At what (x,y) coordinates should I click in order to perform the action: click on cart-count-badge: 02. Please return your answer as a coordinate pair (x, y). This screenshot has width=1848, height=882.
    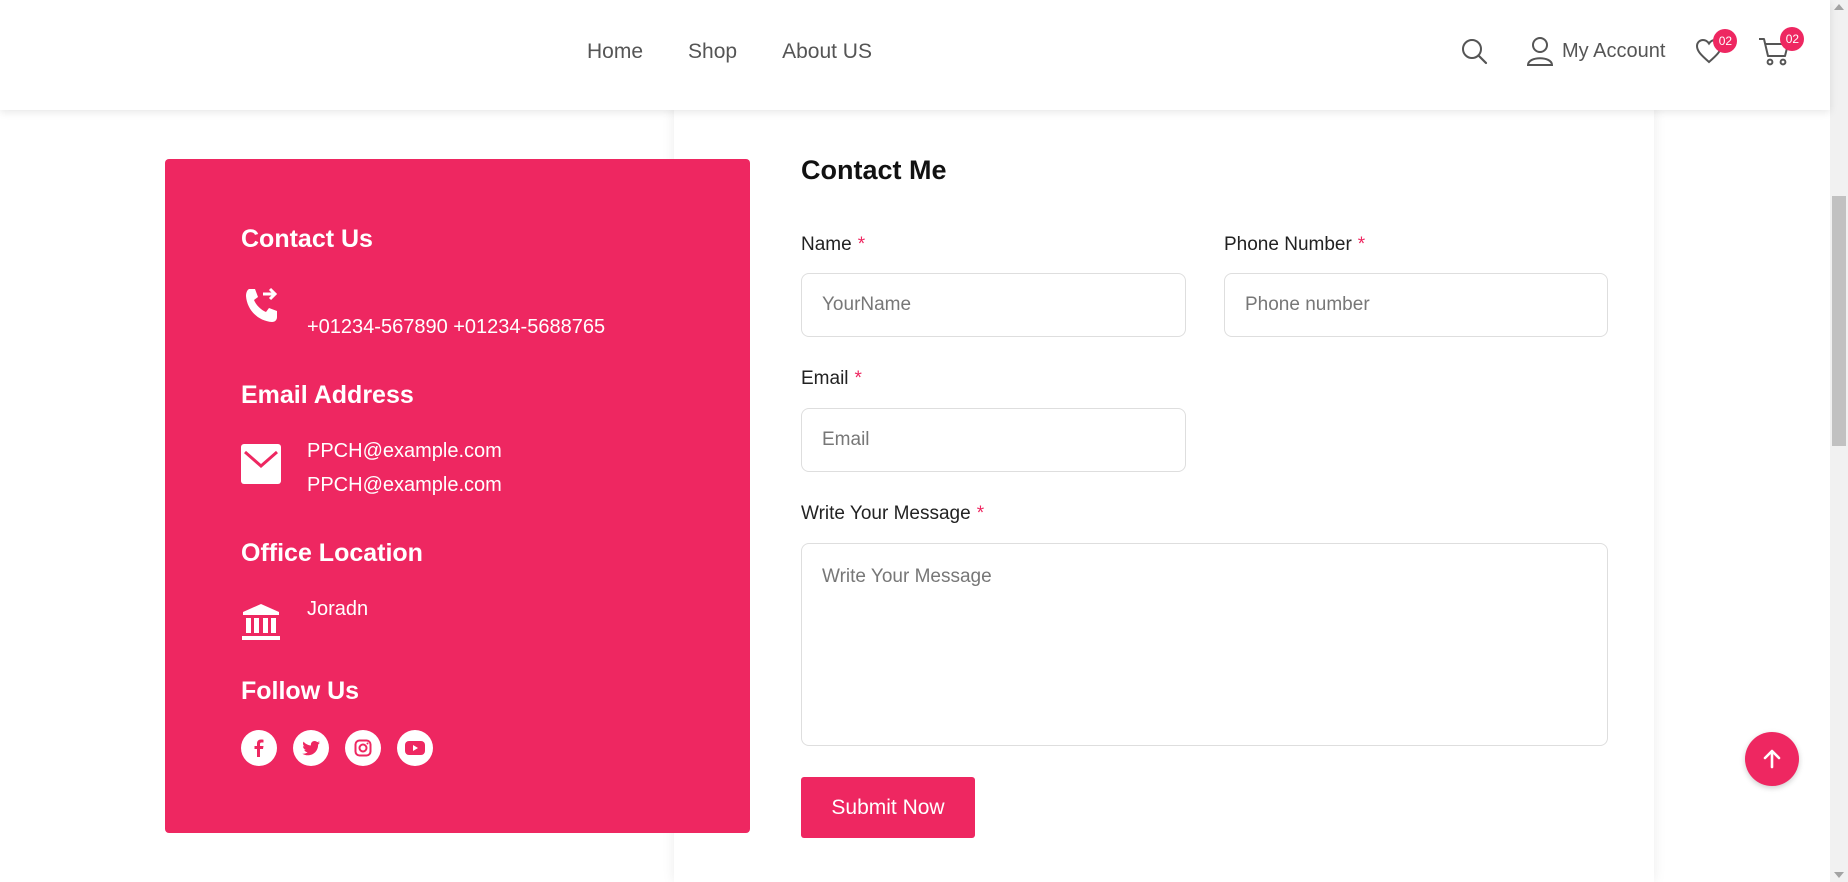
    Looking at the image, I should click on (1792, 39).